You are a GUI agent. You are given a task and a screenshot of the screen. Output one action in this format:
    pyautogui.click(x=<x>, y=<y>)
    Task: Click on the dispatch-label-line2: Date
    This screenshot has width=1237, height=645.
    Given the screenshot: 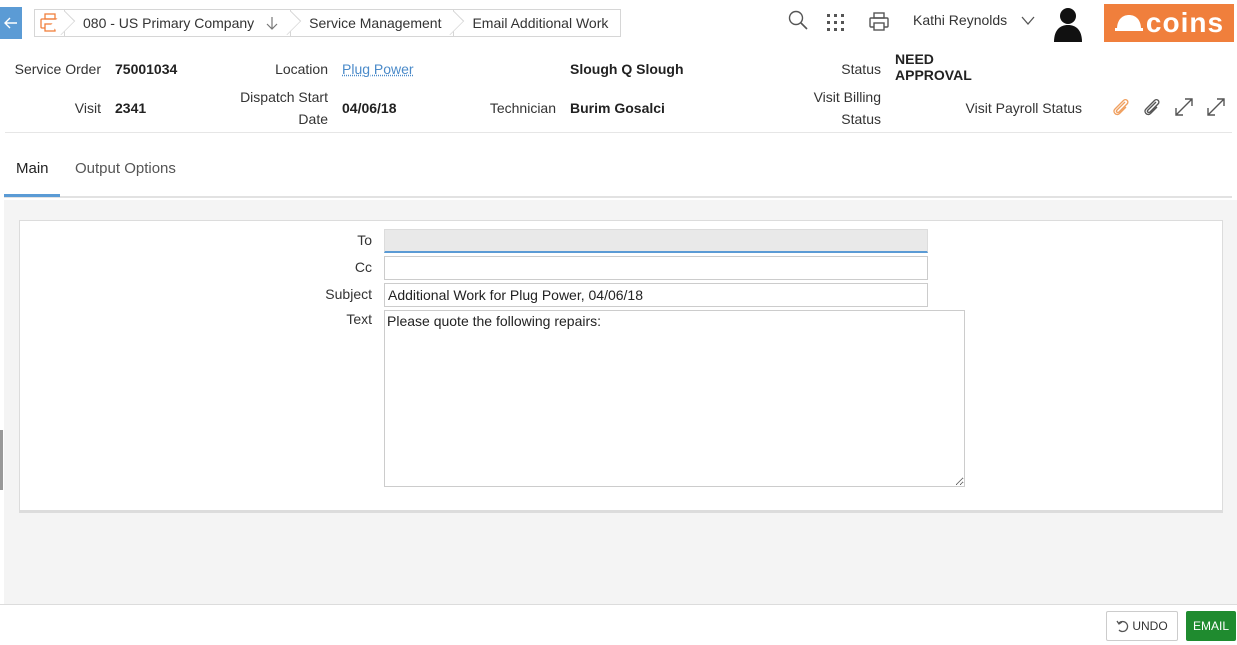 What is the action you would take?
    pyautogui.click(x=313, y=119)
    